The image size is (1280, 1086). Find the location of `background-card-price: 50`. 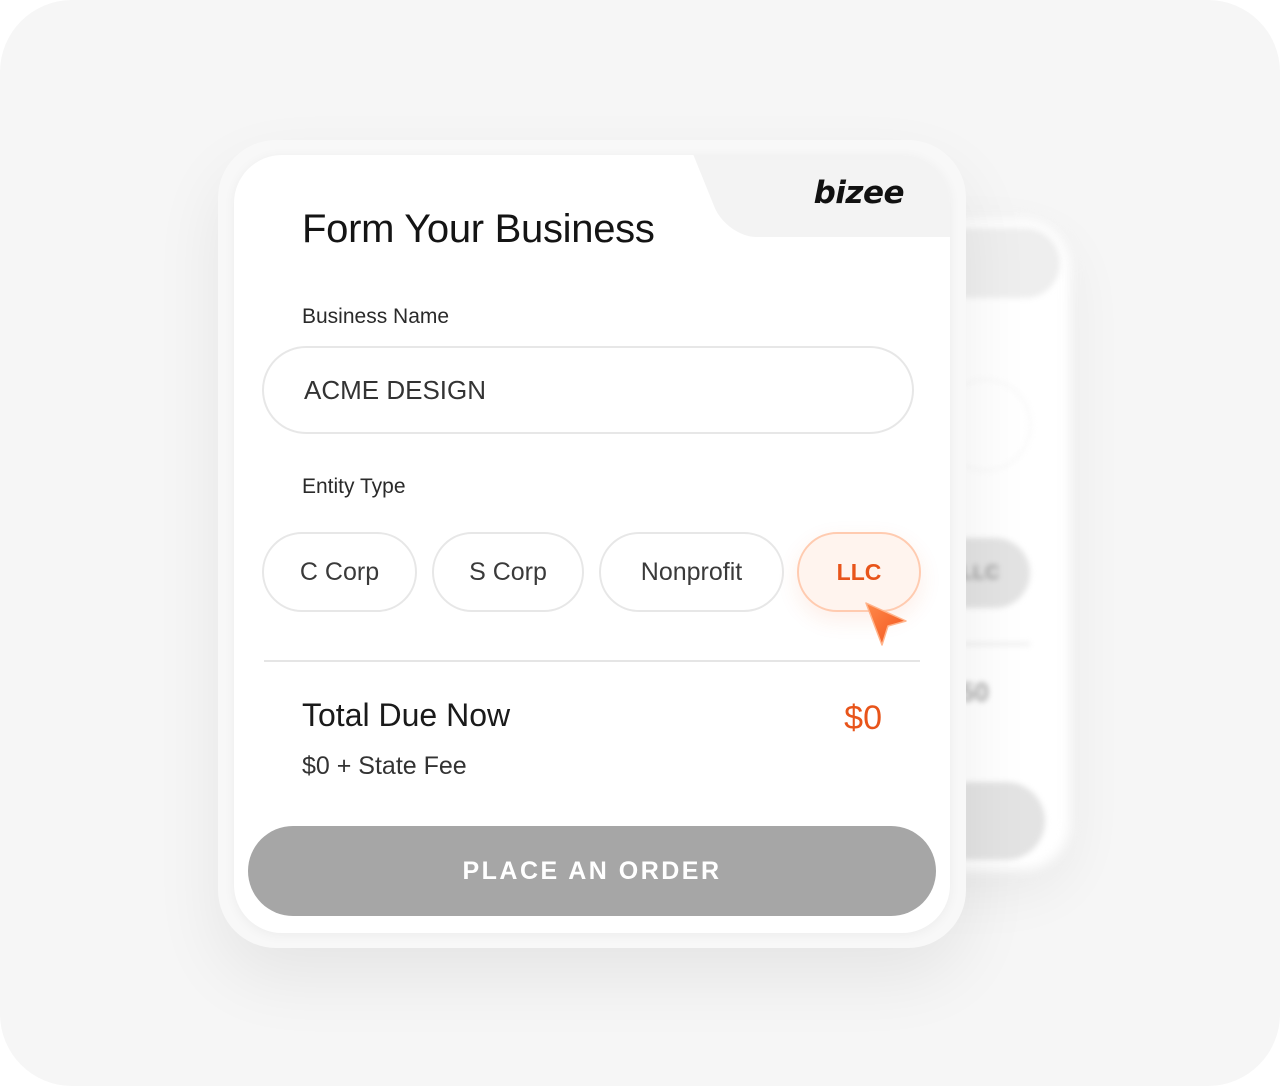

background-card-price: 50 is located at coordinates (974, 691).